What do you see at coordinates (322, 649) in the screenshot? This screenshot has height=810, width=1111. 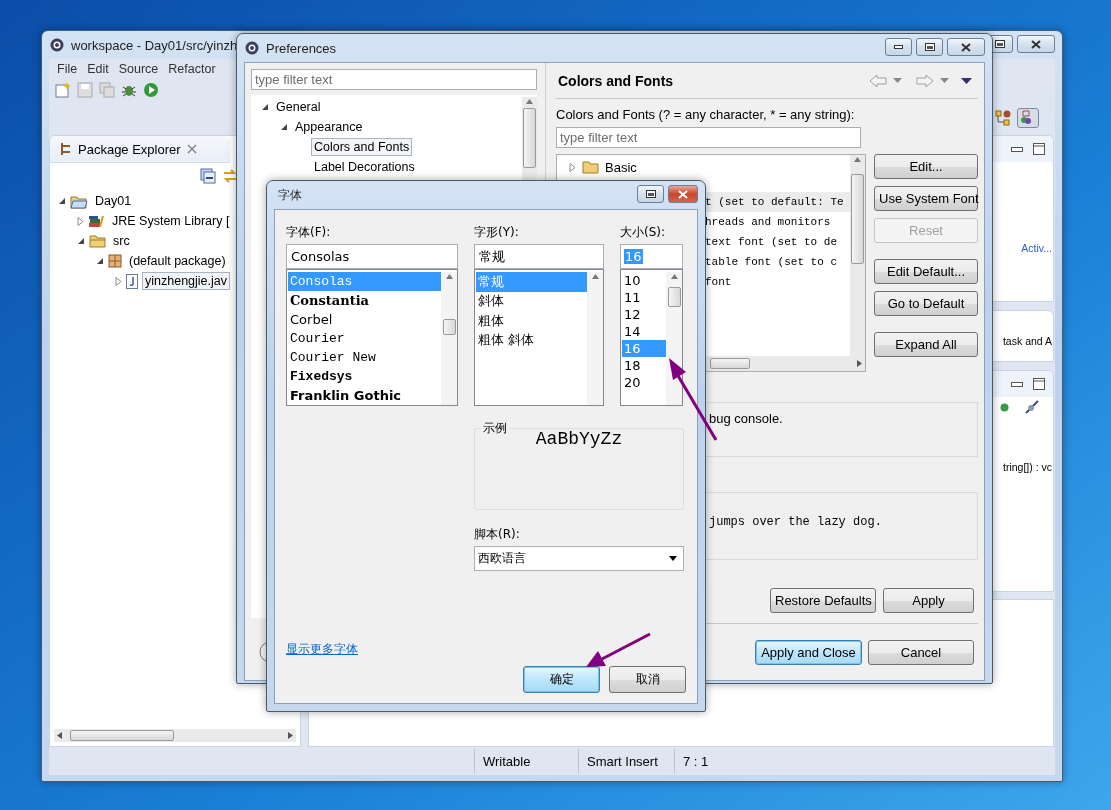 I see `more-fonts-link: 显示更多字体` at bounding box center [322, 649].